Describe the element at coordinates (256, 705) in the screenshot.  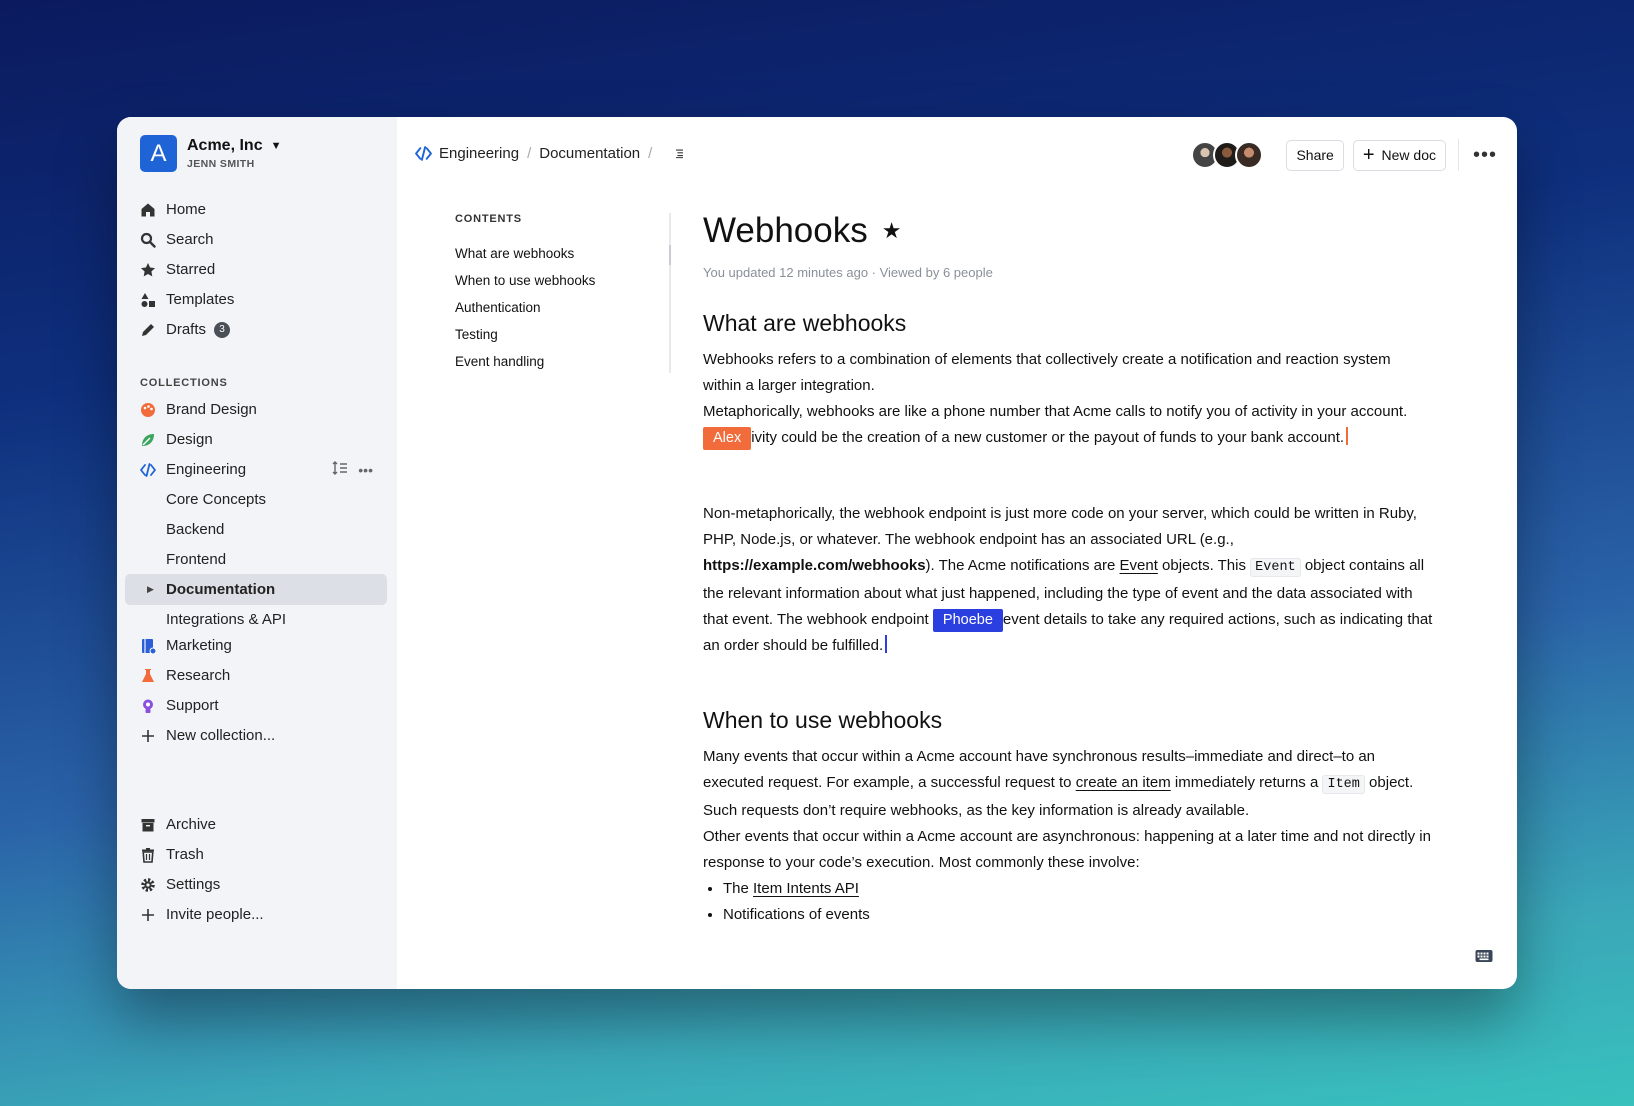
I see `collection-support: Support` at that location.